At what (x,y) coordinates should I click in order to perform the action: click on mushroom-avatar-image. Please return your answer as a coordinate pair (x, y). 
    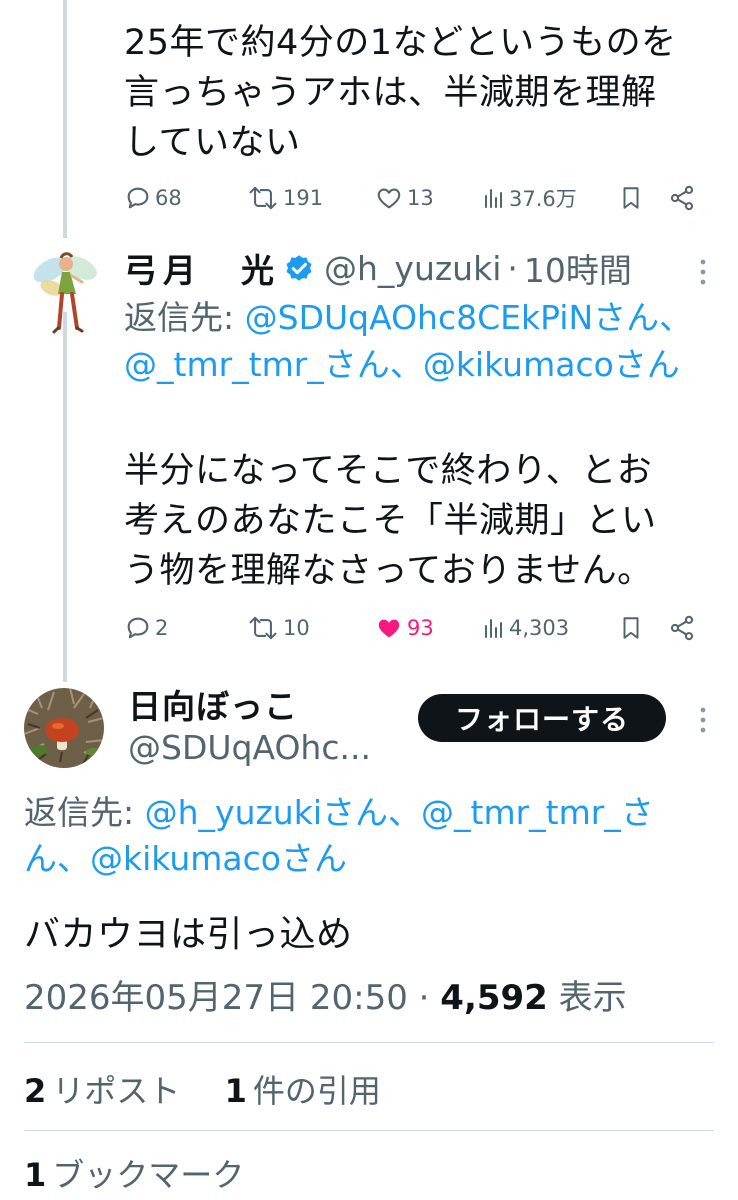
    Looking at the image, I should click on (64, 728).